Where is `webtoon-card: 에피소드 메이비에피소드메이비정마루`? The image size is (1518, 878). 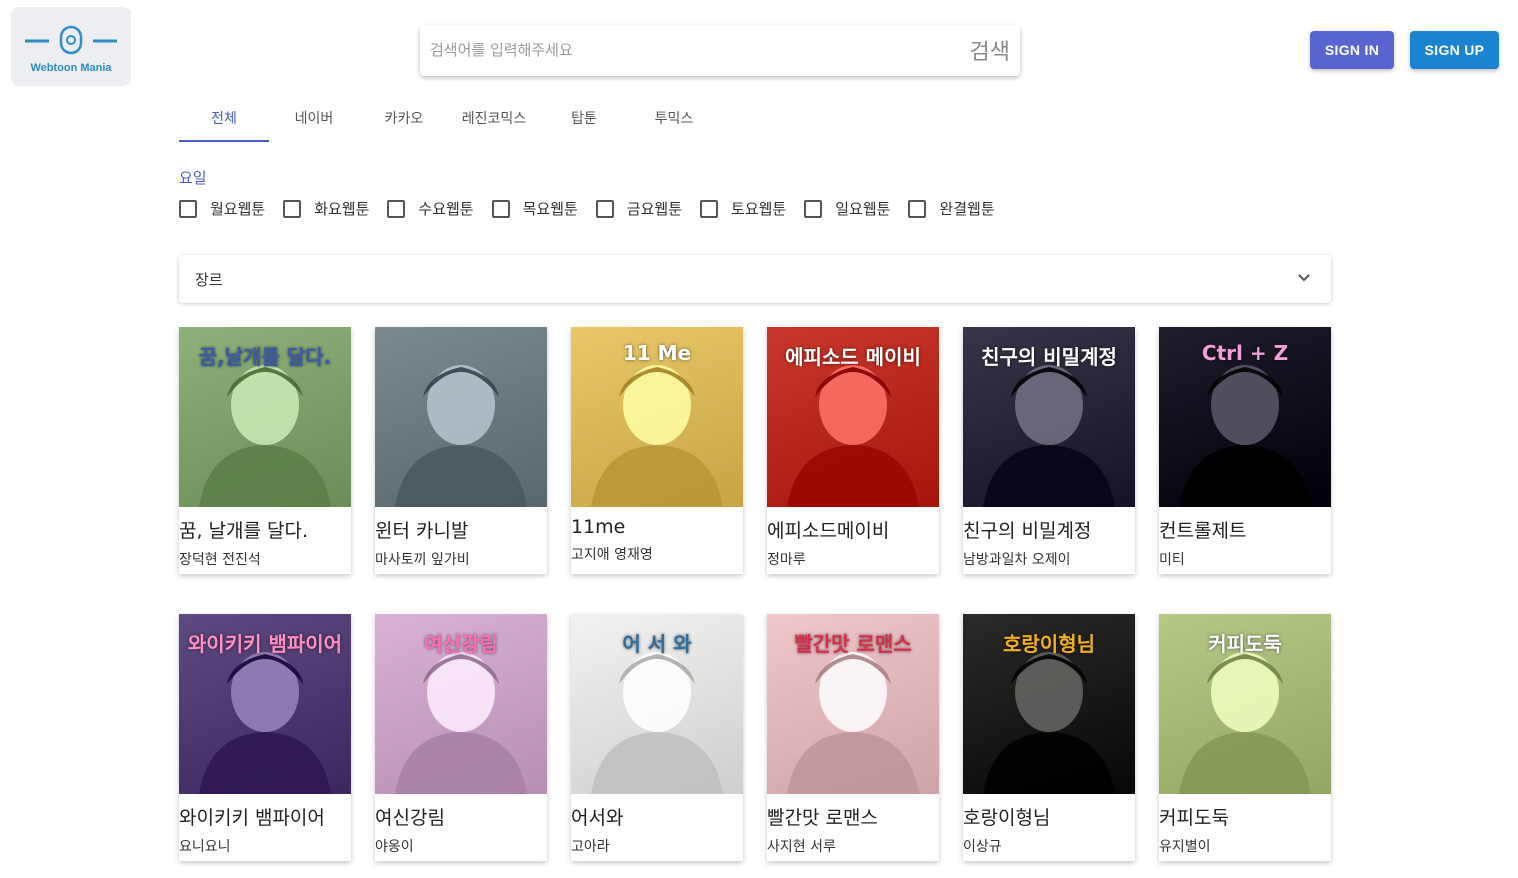 webtoon-card: 에피소드 메이비에피소드메이비정마루 is located at coordinates (853, 450).